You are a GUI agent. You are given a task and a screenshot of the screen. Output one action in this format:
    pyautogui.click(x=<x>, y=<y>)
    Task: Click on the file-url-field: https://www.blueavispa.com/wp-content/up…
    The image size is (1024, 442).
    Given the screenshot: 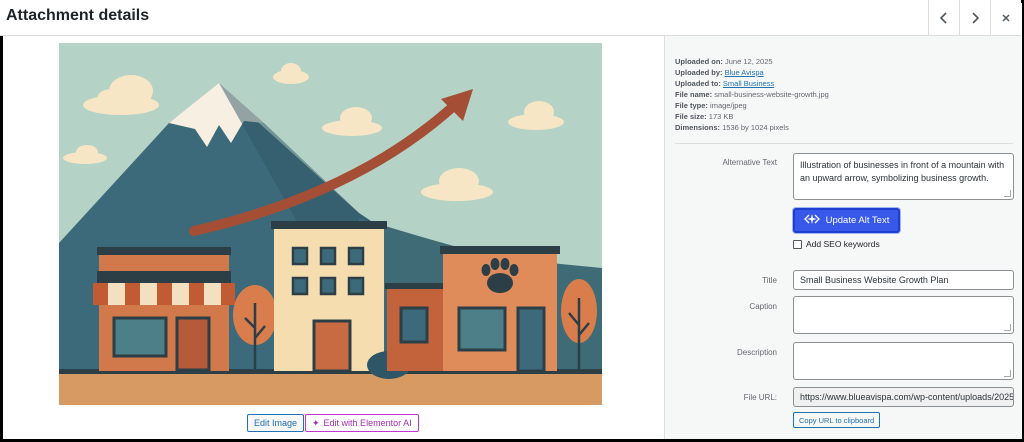 What is the action you would take?
    pyautogui.click(x=903, y=397)
    